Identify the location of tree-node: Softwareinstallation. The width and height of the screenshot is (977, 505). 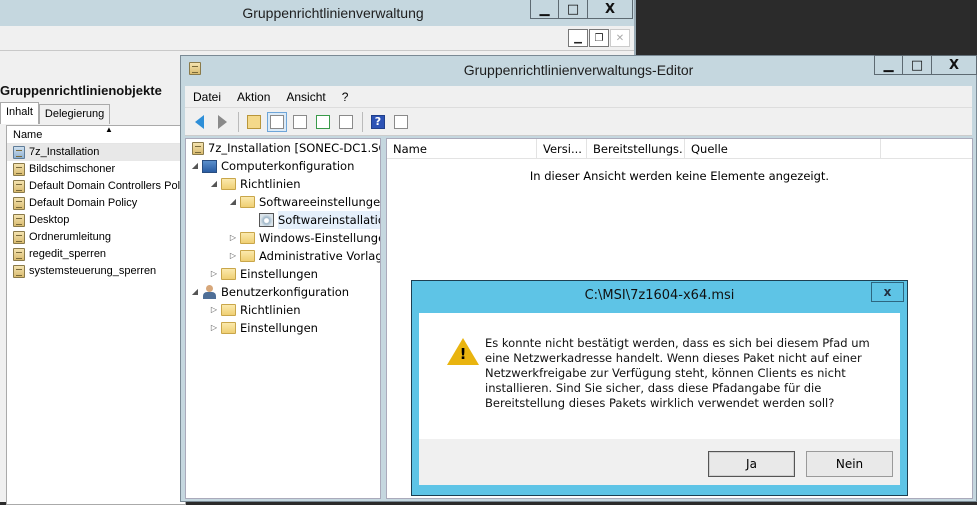
(283, 220).